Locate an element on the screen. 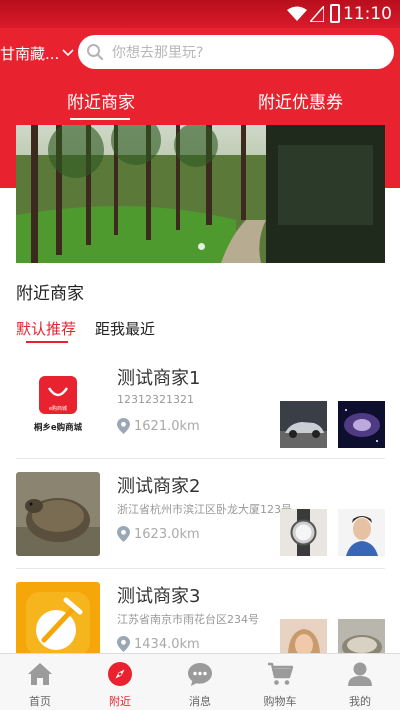 The height and width of the screenshot is (710, 400). filter-nearest: 距我最近 is located at coordinates (125, 328).